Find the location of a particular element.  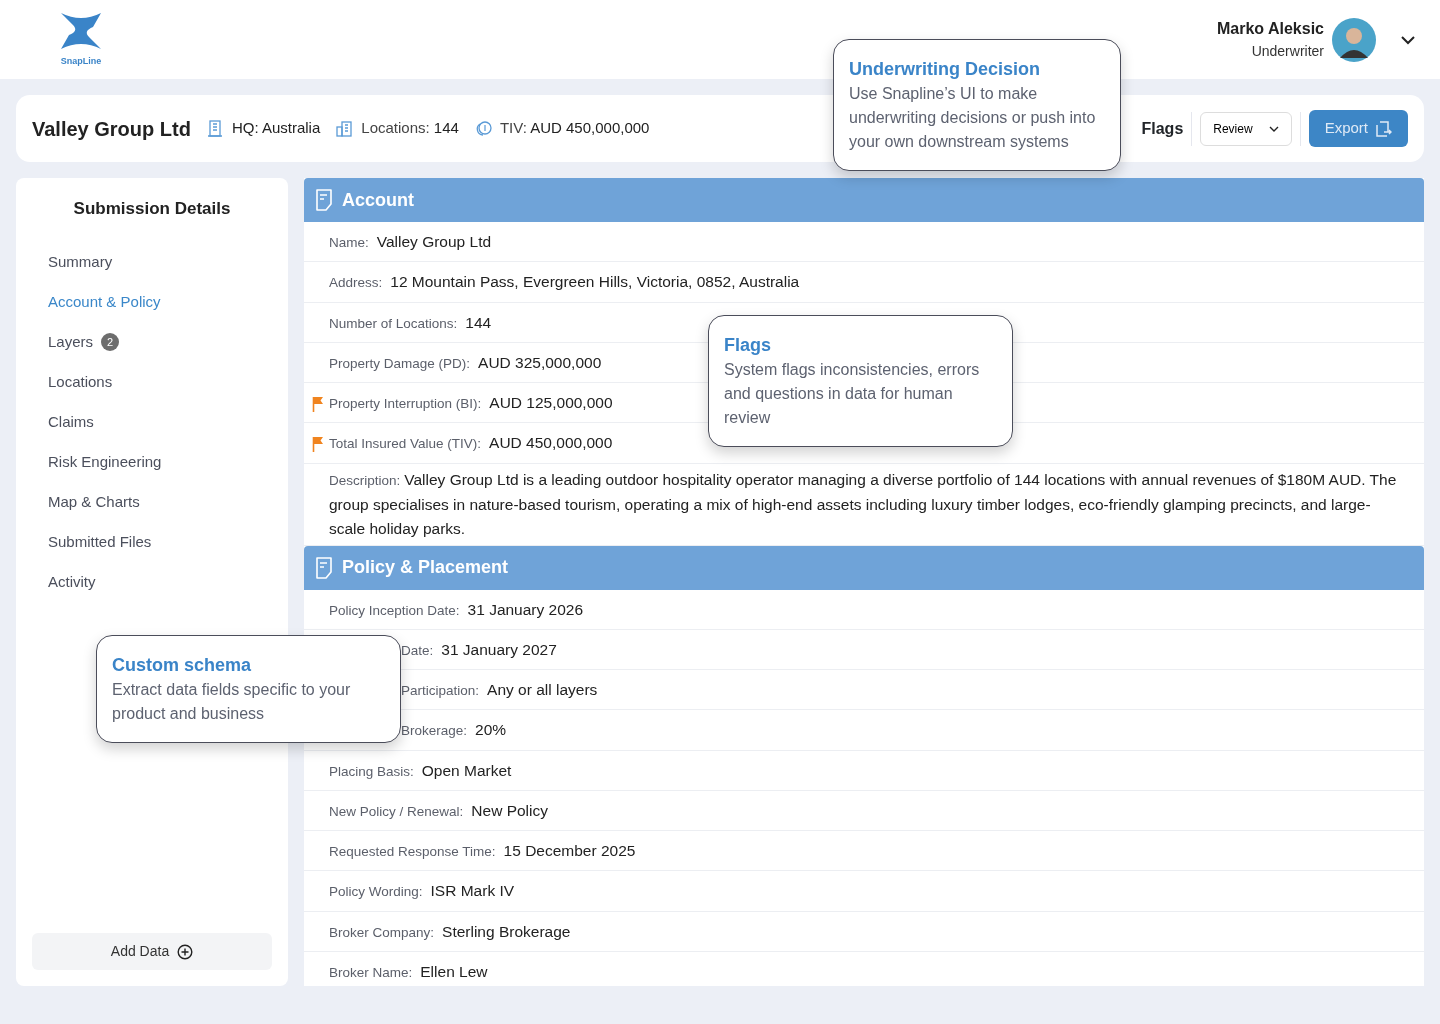

field-value: 31 January 2027 is located at coordinates (499, 649).